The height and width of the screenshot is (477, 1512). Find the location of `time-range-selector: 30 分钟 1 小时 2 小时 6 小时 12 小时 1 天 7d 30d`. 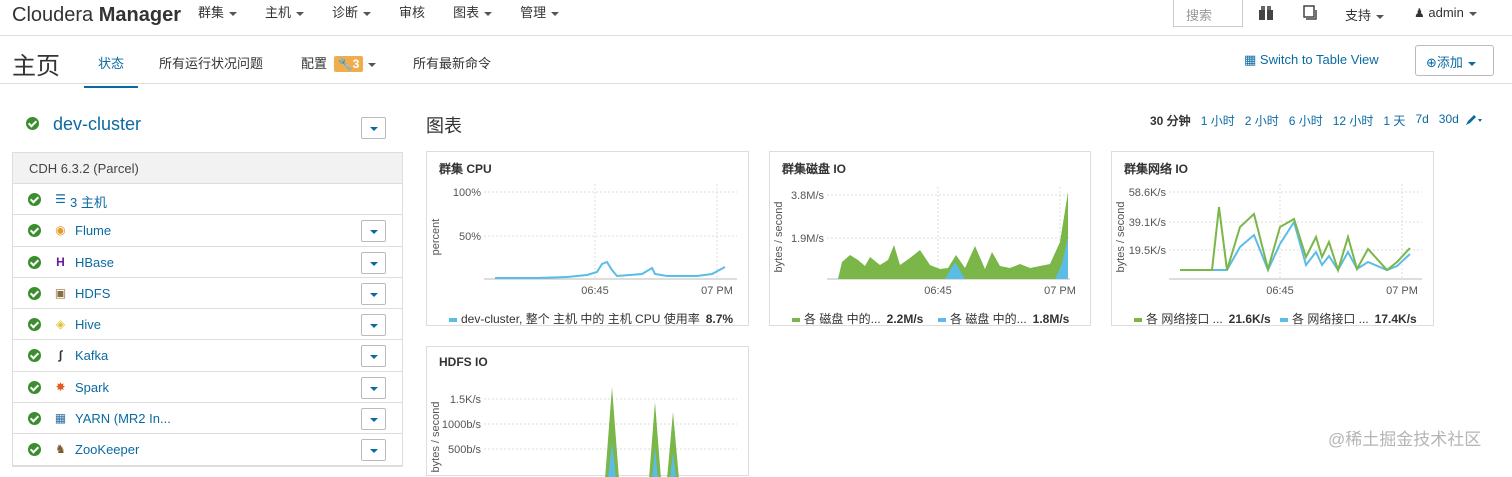

time-range-selector: 30 分钟 1 小时 2 小时 6 小时 12 小时 1 天 7d 30d is located at coordinates (1309, 120).